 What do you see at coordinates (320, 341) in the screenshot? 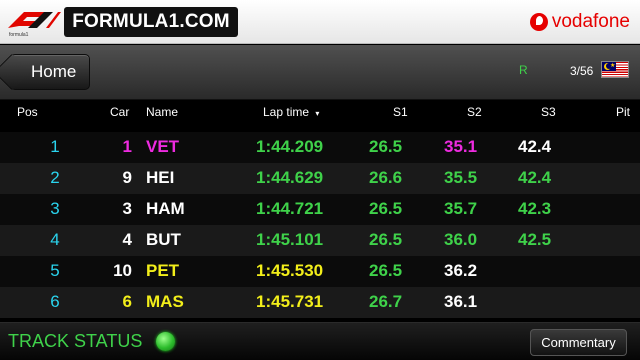
I see `footer-bar: TRACK STATUS Commentary` at bounding box center [320, 341].